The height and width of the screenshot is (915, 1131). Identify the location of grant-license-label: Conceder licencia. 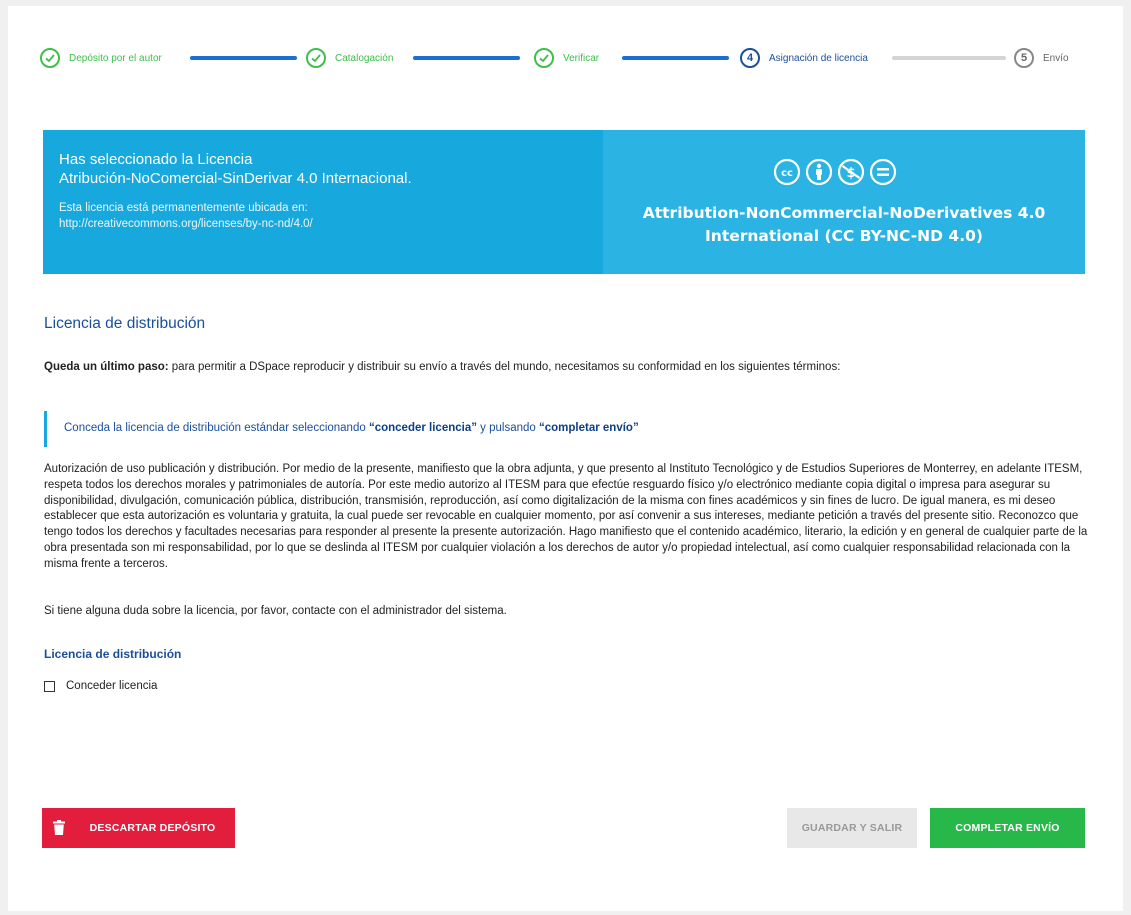
(111, 686).